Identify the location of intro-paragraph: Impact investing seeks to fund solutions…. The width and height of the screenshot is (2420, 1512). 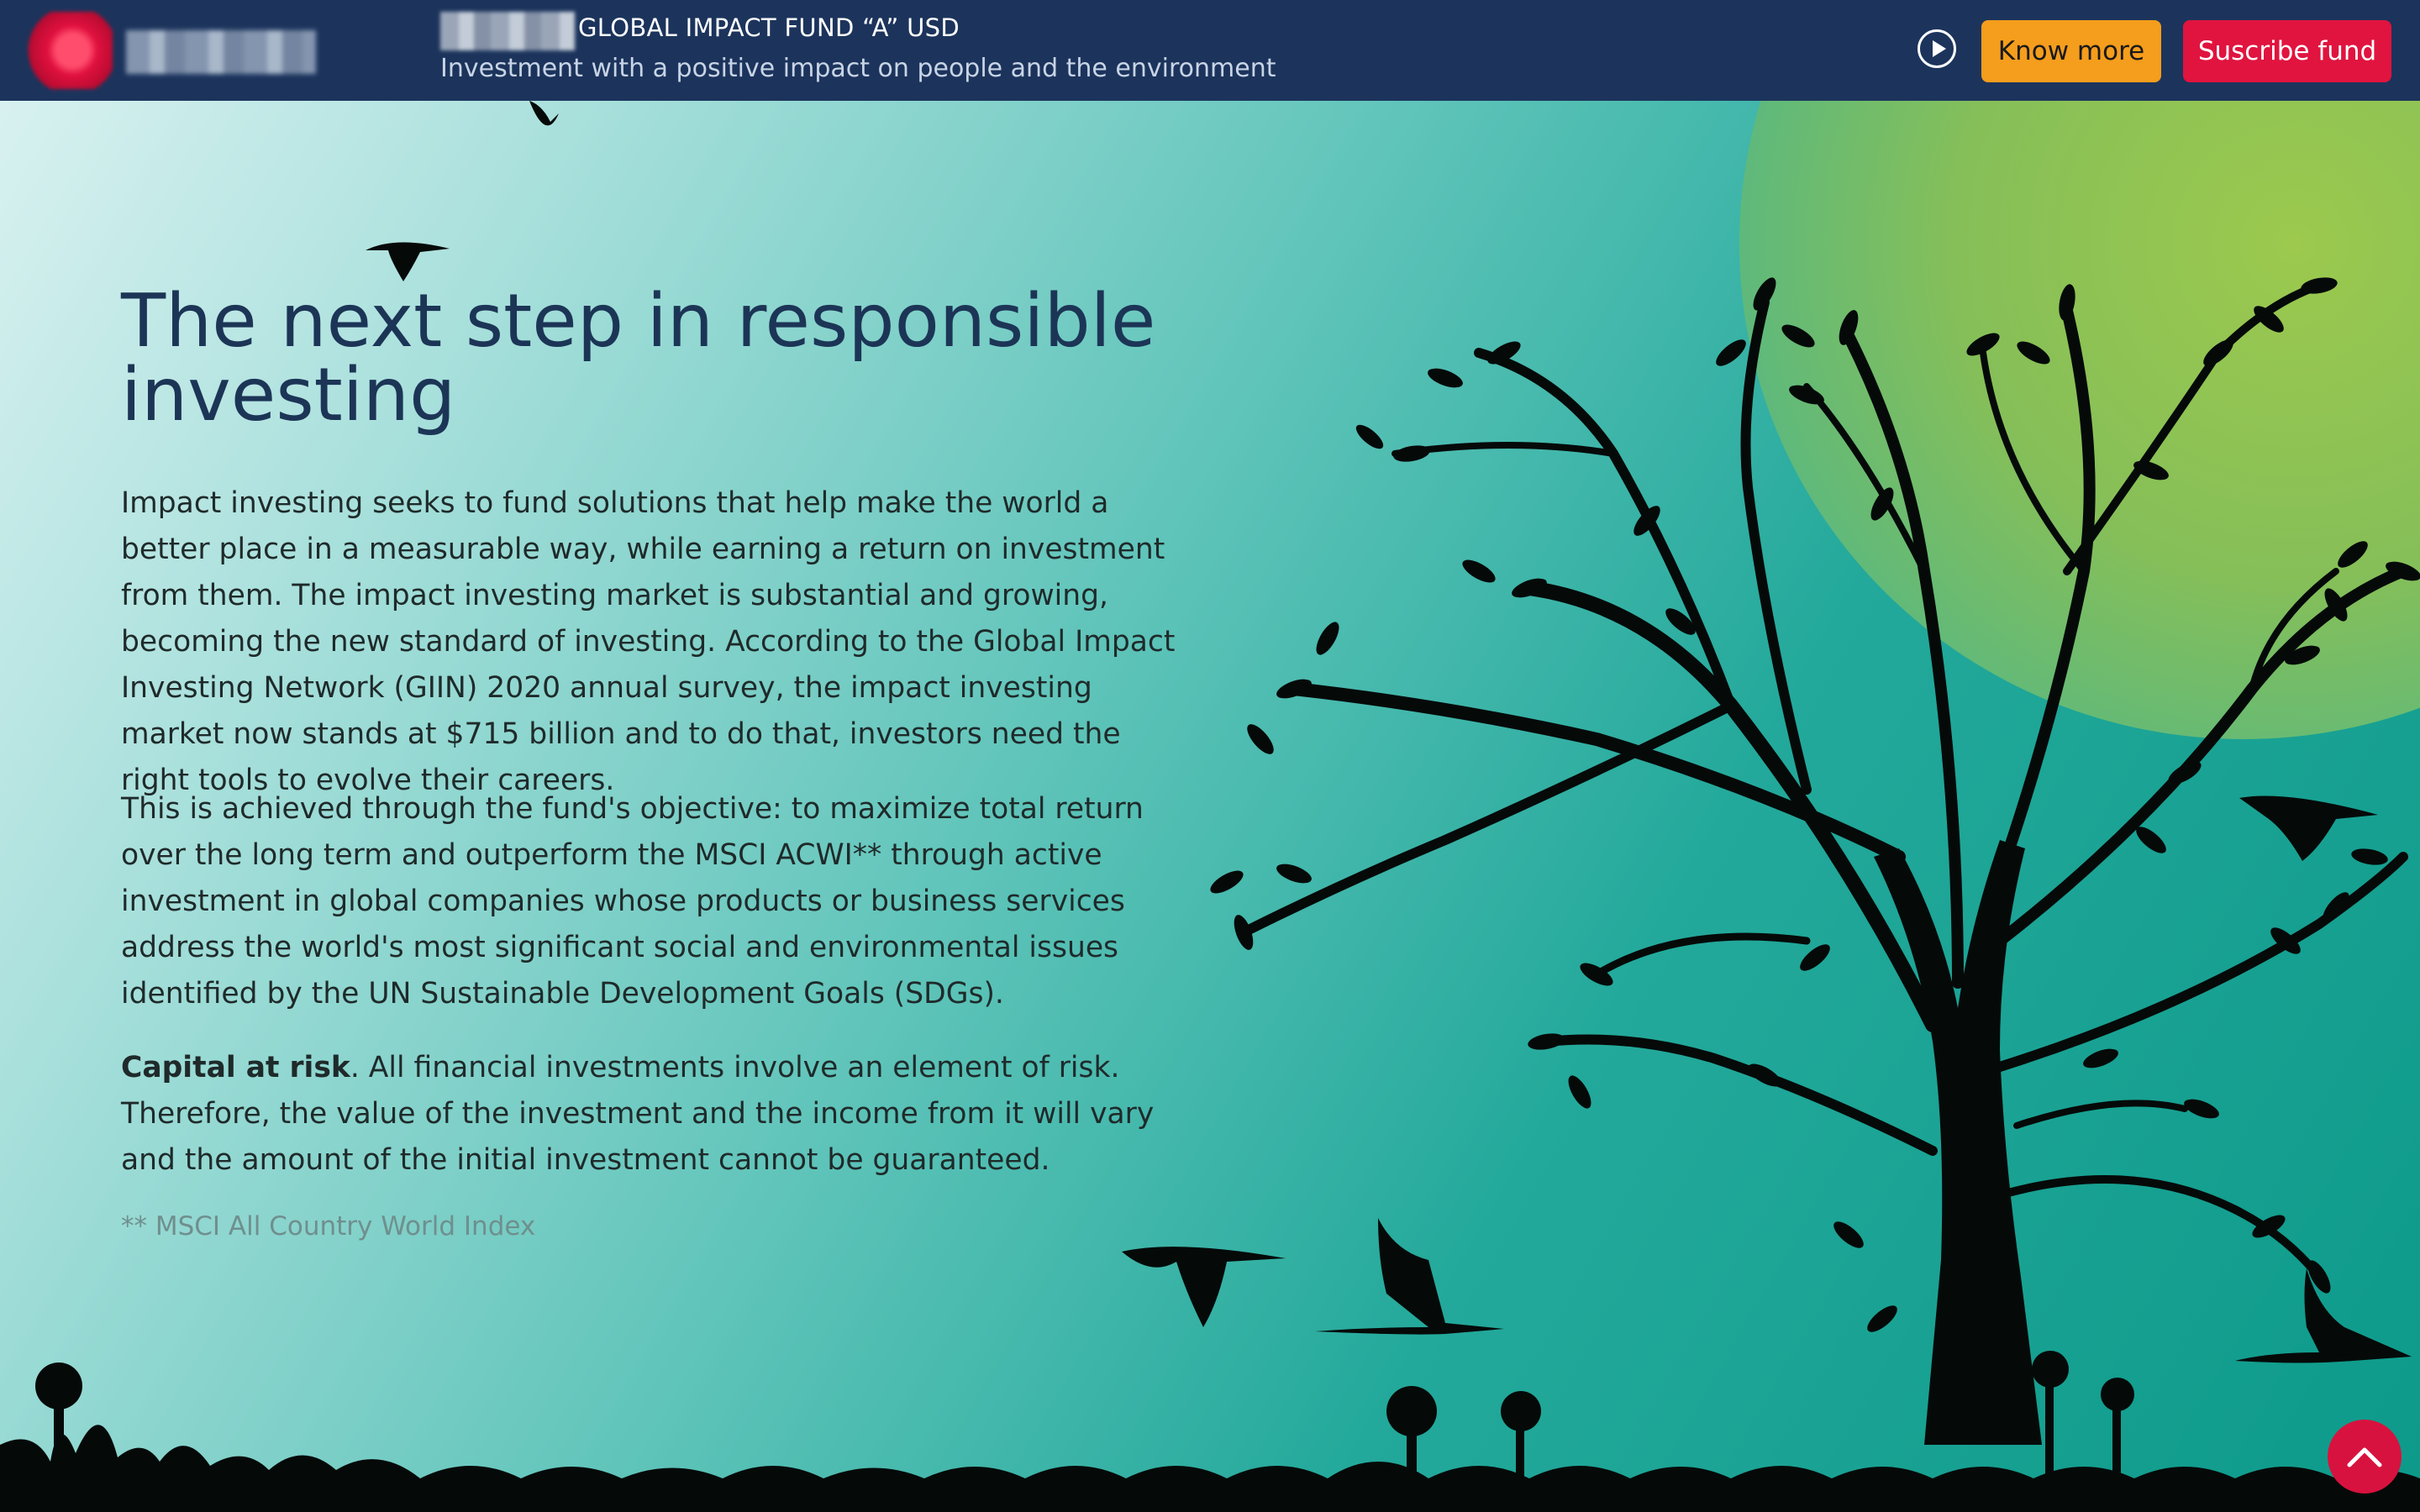
(648, 641).